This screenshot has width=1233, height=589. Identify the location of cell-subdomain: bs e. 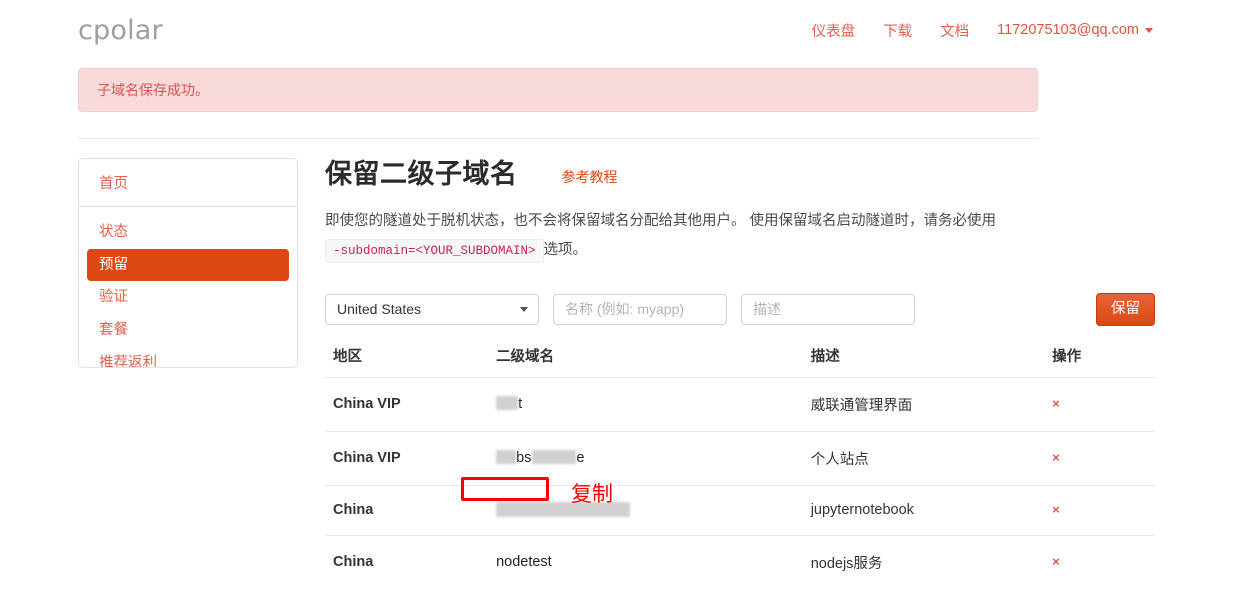
(645, 458).